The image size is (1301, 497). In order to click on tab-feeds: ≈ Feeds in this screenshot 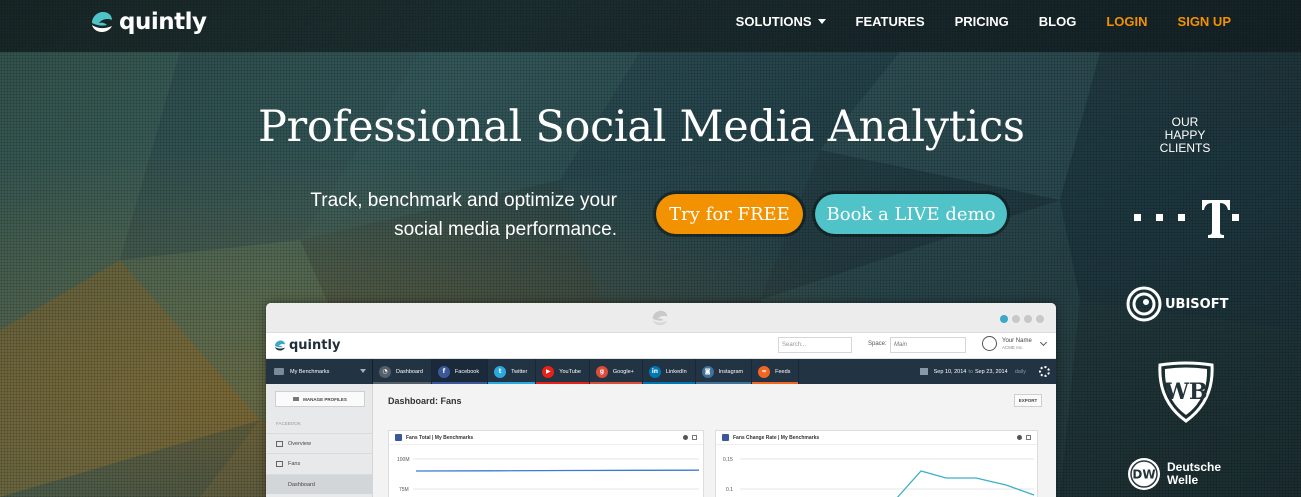, I will do `click(776, 371)`.